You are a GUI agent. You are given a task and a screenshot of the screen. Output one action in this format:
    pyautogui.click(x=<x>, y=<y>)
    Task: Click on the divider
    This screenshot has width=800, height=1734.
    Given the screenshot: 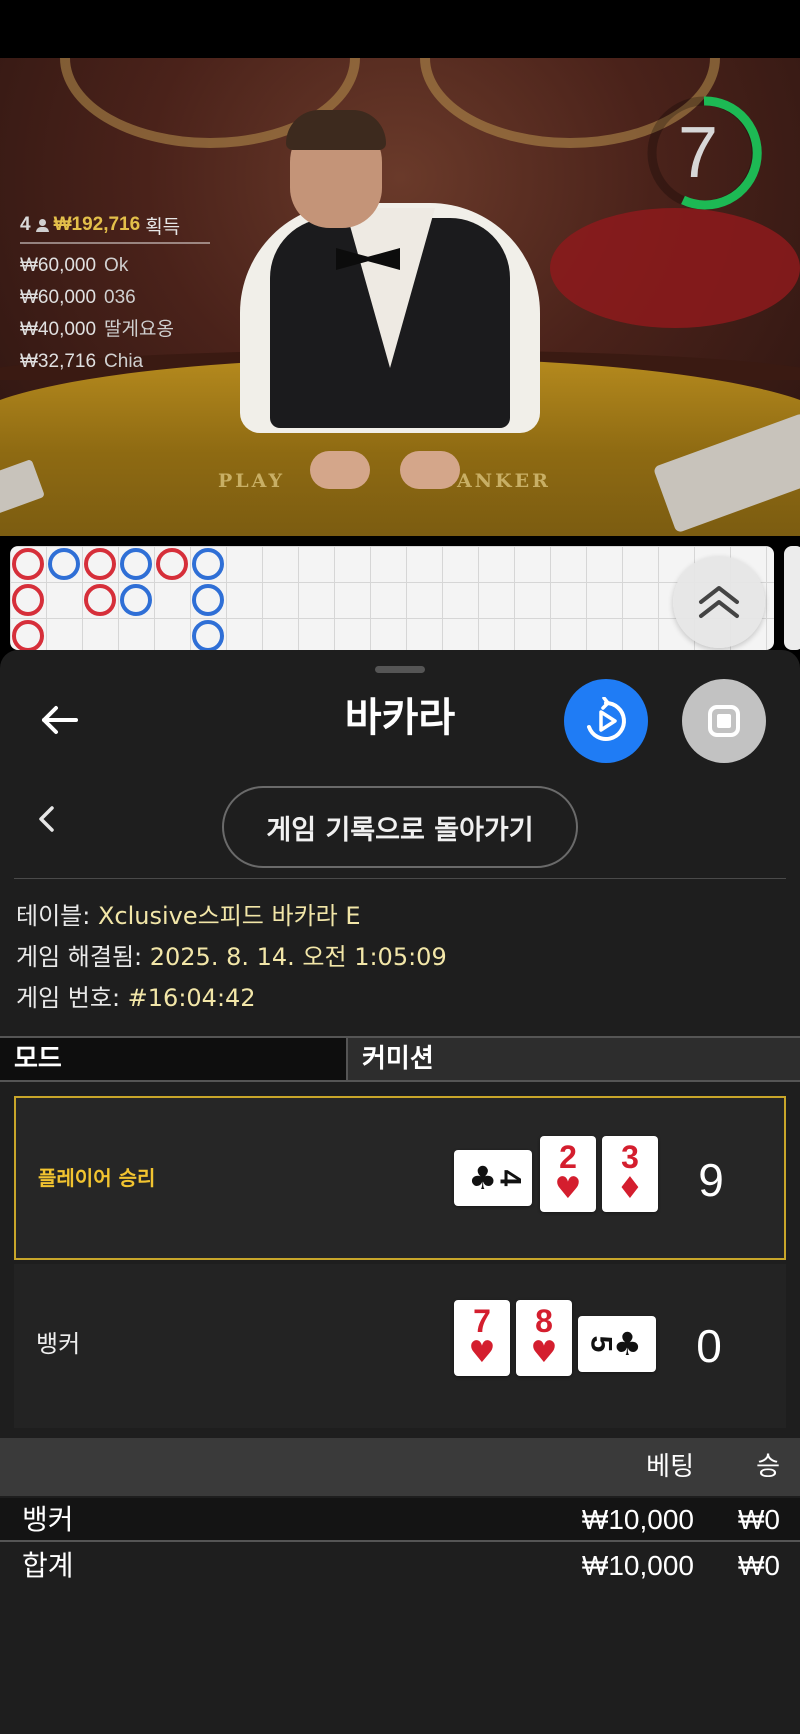 What is the action you would take?
    pyautogui.click(x=400, y=878)
    